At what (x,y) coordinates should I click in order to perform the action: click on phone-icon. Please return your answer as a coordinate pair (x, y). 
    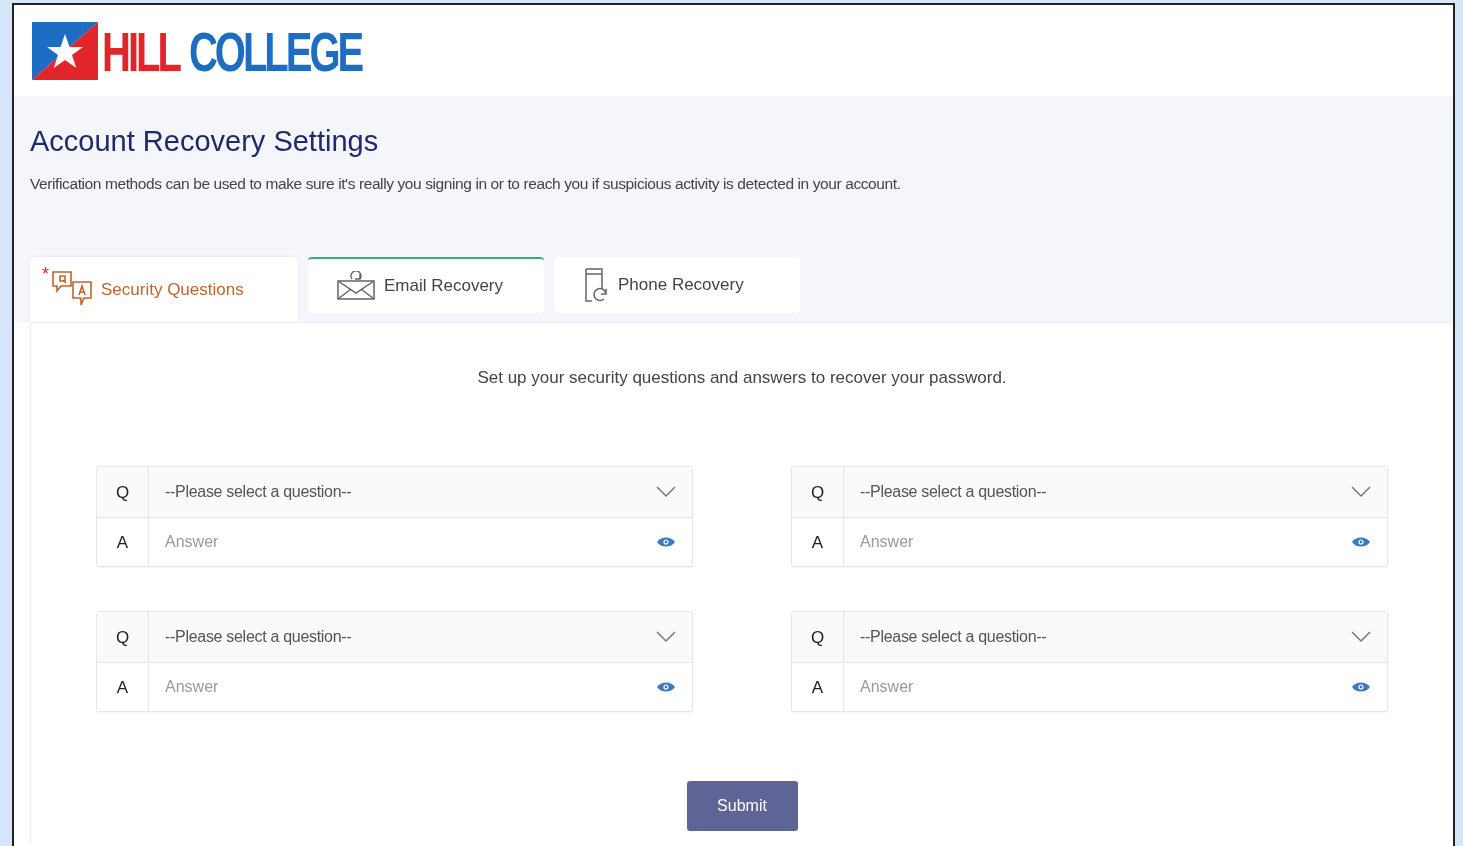
    Looking at the image, I should click on (596, 284).